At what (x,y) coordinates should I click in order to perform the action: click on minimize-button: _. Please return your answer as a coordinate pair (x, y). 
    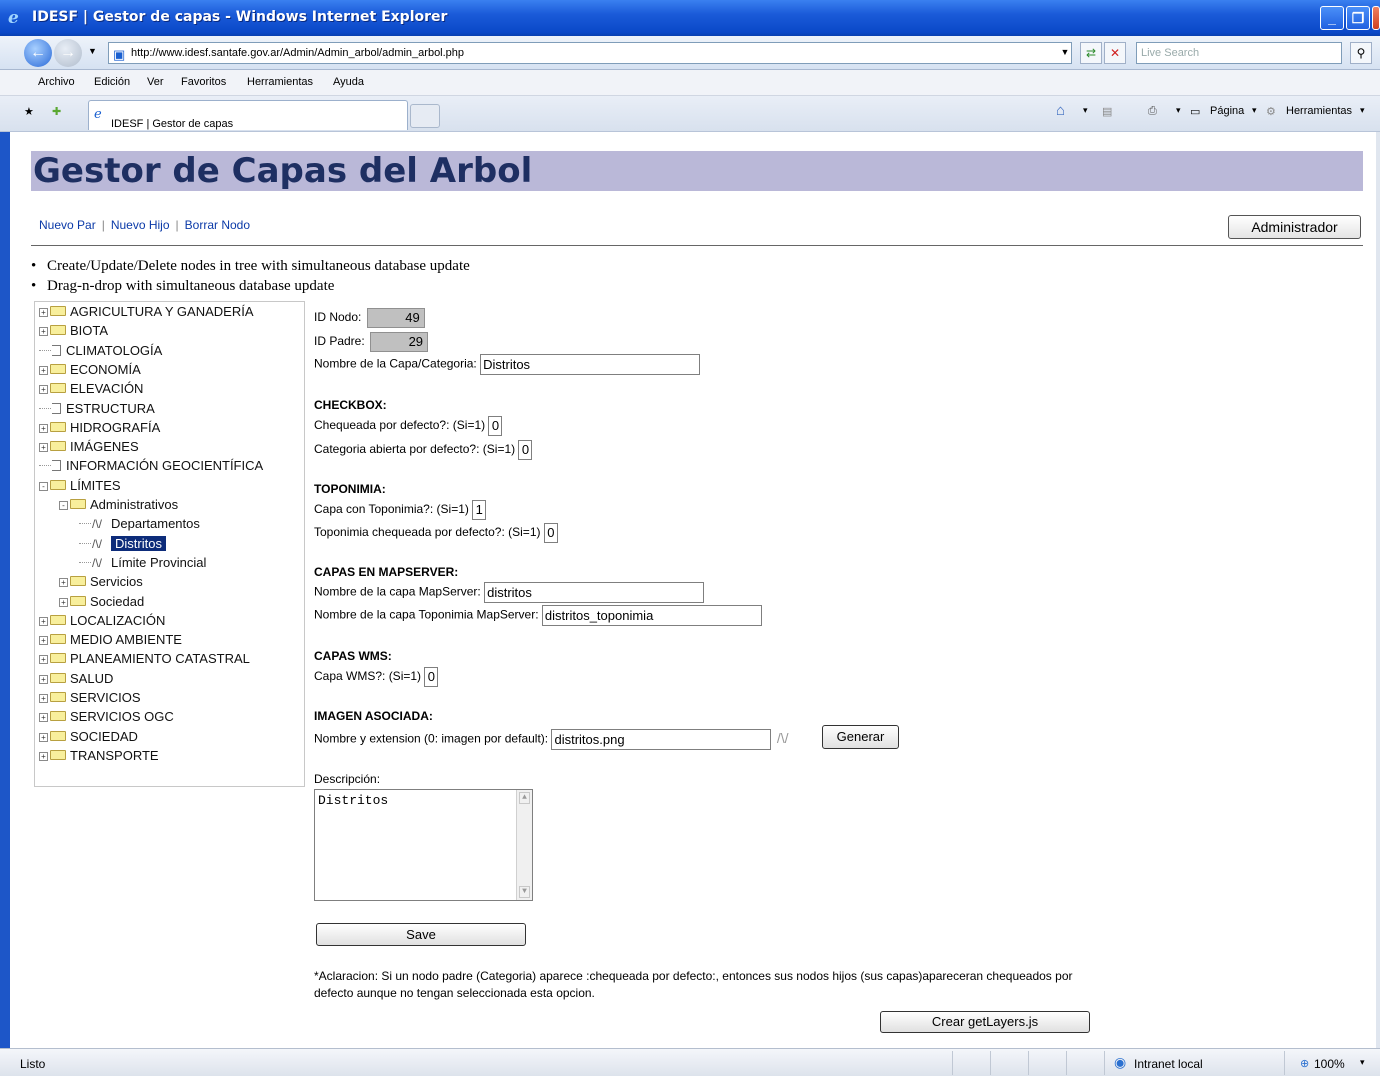
    Looking at the image, I should click on (1332, 18).